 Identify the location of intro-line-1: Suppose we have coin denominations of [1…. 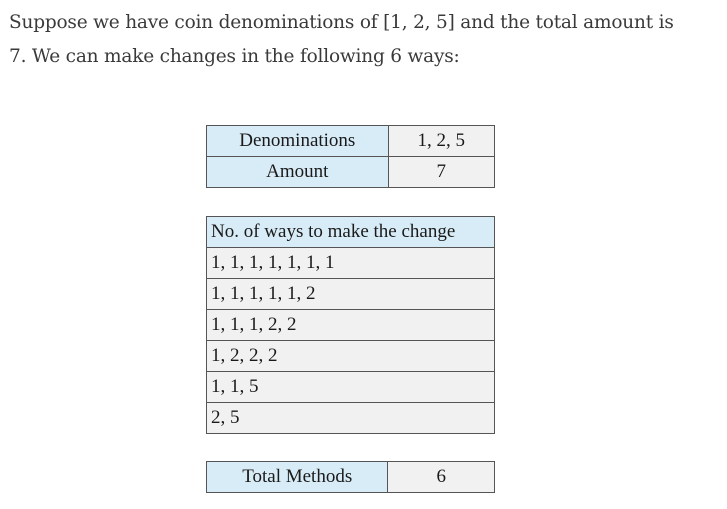
(341, 22).